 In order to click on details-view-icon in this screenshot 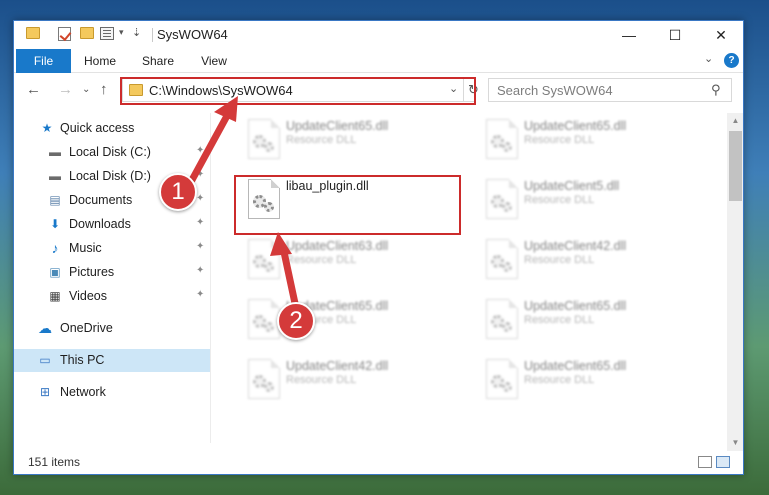, I will do `click(705, 462)`.